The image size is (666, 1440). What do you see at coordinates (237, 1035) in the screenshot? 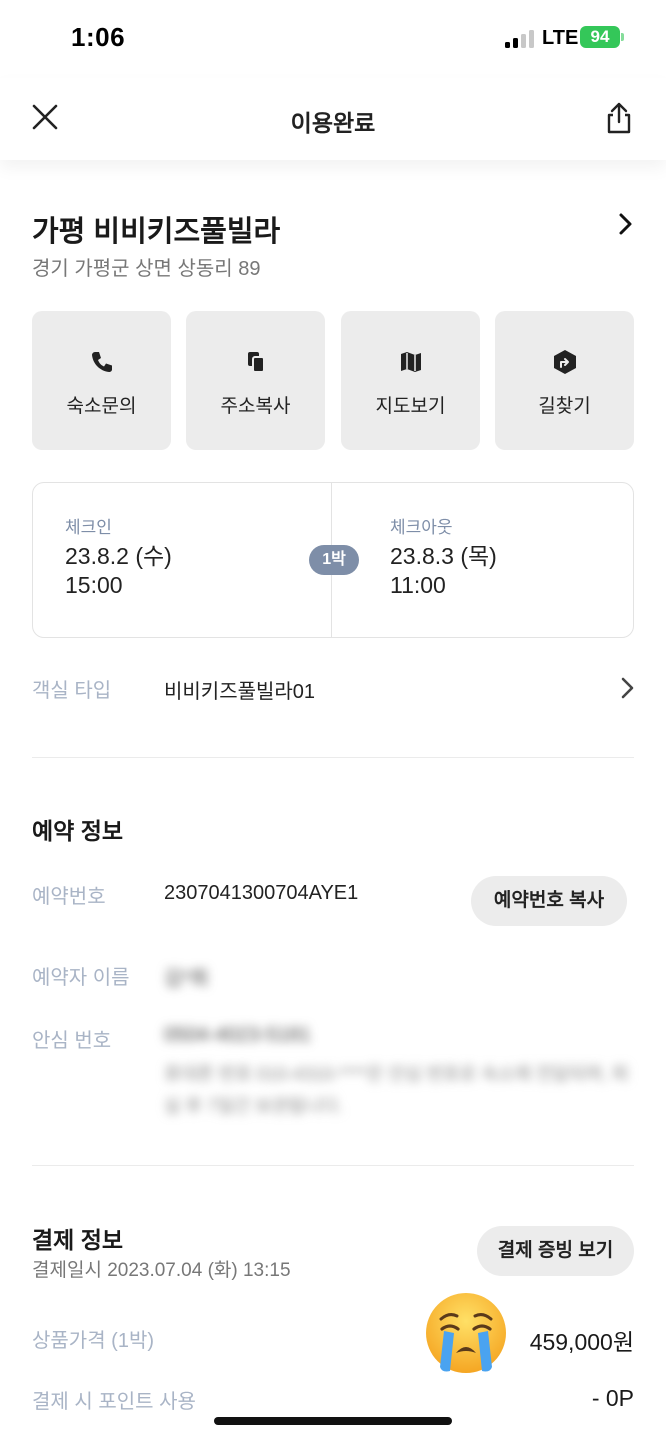
I see `safe-number: 0504-4023-5181` at bounding box center [237, 1035].